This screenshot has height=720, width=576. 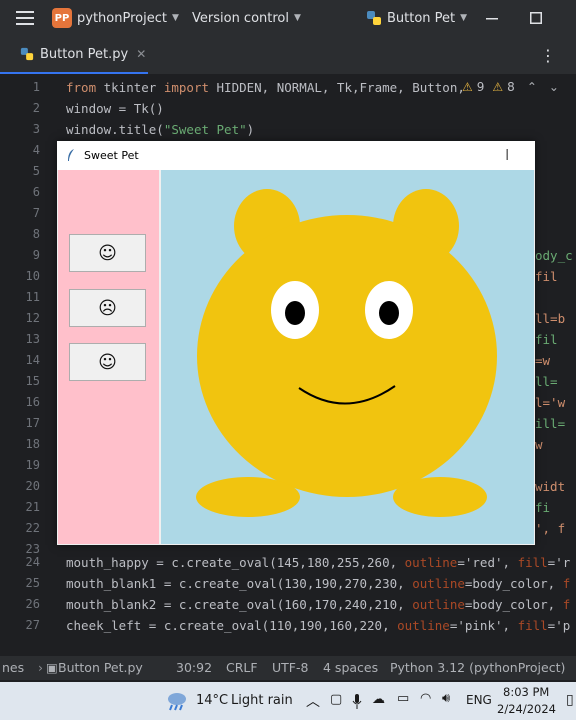 What do you see at coordinates (313, 701) in the screenshot?
I see `chevron-up-icon: ︿` at bounding box center [313, 701].